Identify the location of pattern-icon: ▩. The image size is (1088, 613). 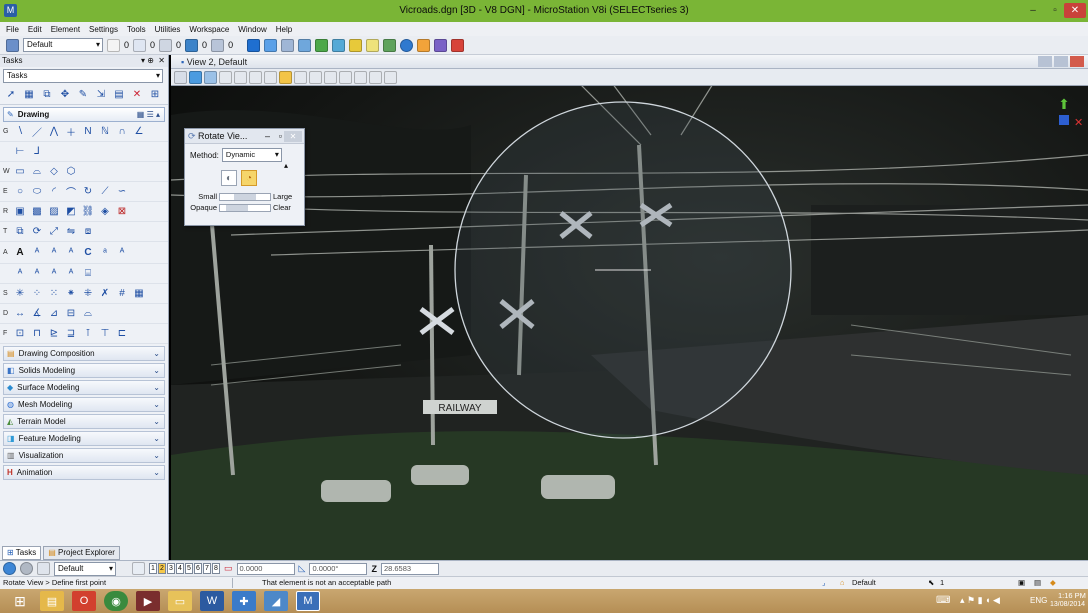
(37, 212).